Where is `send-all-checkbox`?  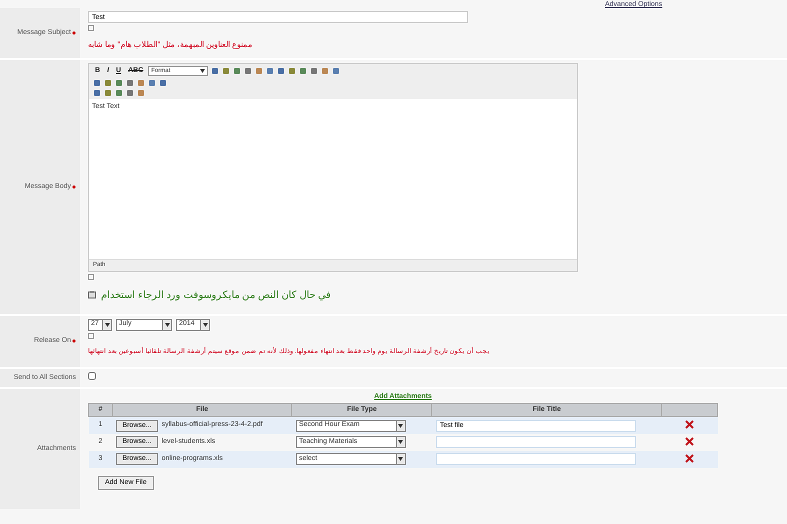 send-all-checkbox is located at coordinates (92, 376).